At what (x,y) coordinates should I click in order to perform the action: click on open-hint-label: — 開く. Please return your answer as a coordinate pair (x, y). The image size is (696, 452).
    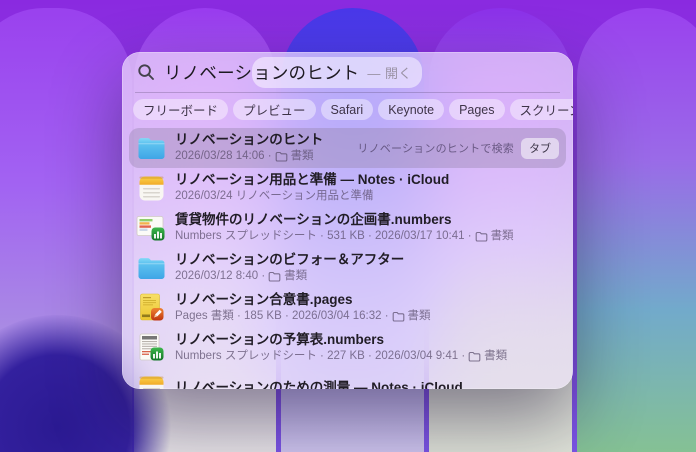
    Looking at the image, I should click on (389, 73).